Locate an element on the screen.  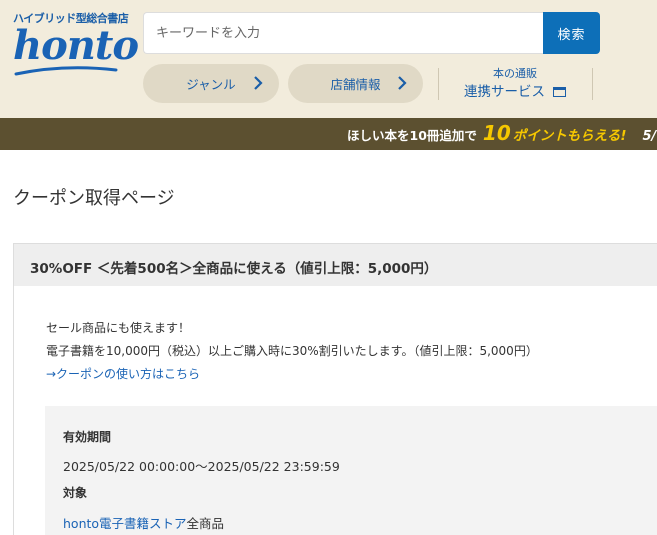
validity-label: 有効期間 is located at coordinates (87, 437).